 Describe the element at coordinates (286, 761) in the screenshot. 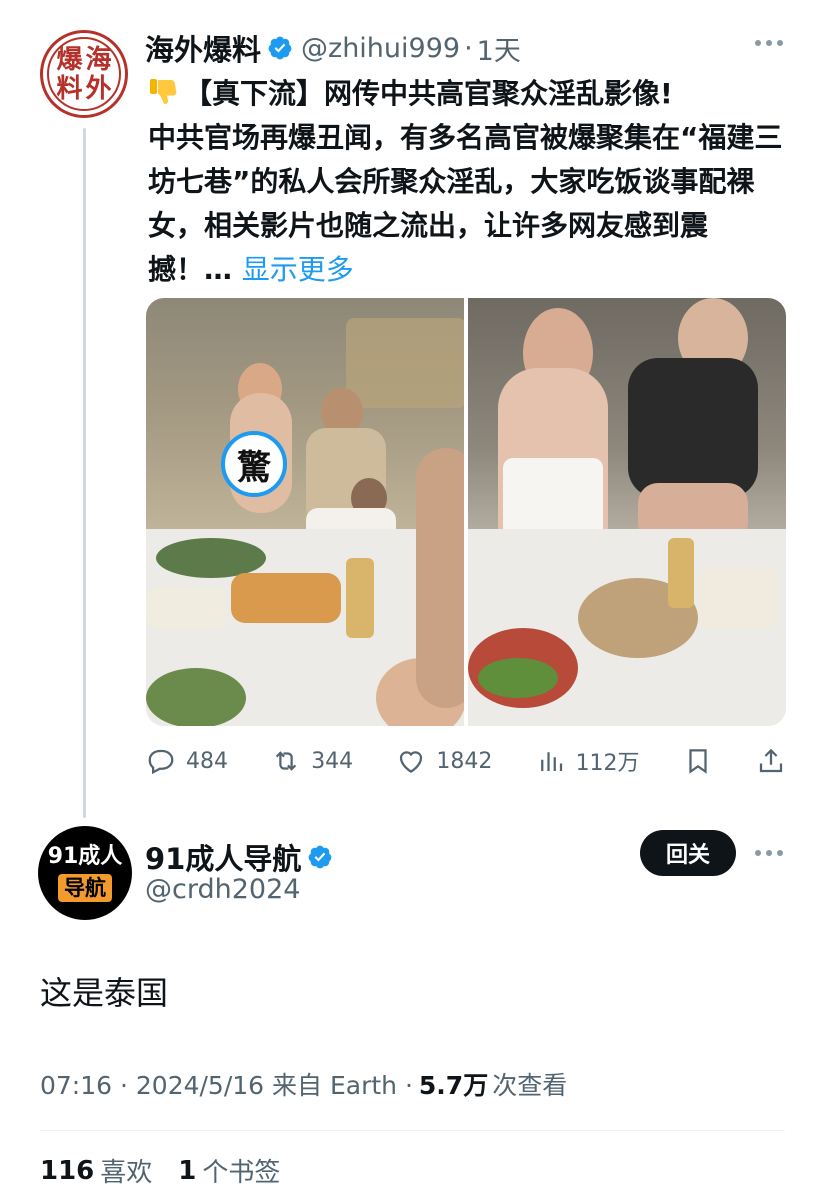

I see `repost-icon` at that location.